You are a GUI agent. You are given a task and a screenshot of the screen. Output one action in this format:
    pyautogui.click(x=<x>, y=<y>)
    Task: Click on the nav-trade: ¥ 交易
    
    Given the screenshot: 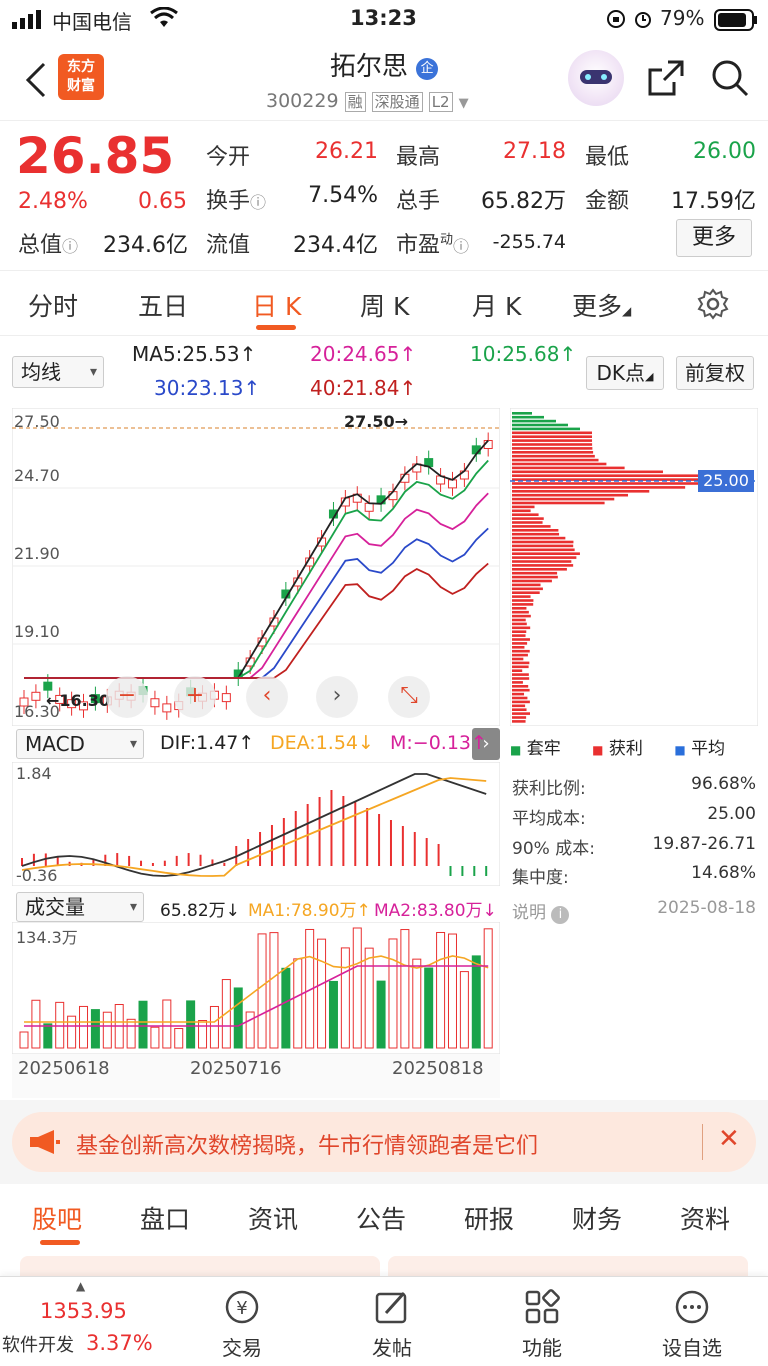 What is the action you would take?
    pyautogui.click(x=242, y=1319)
    